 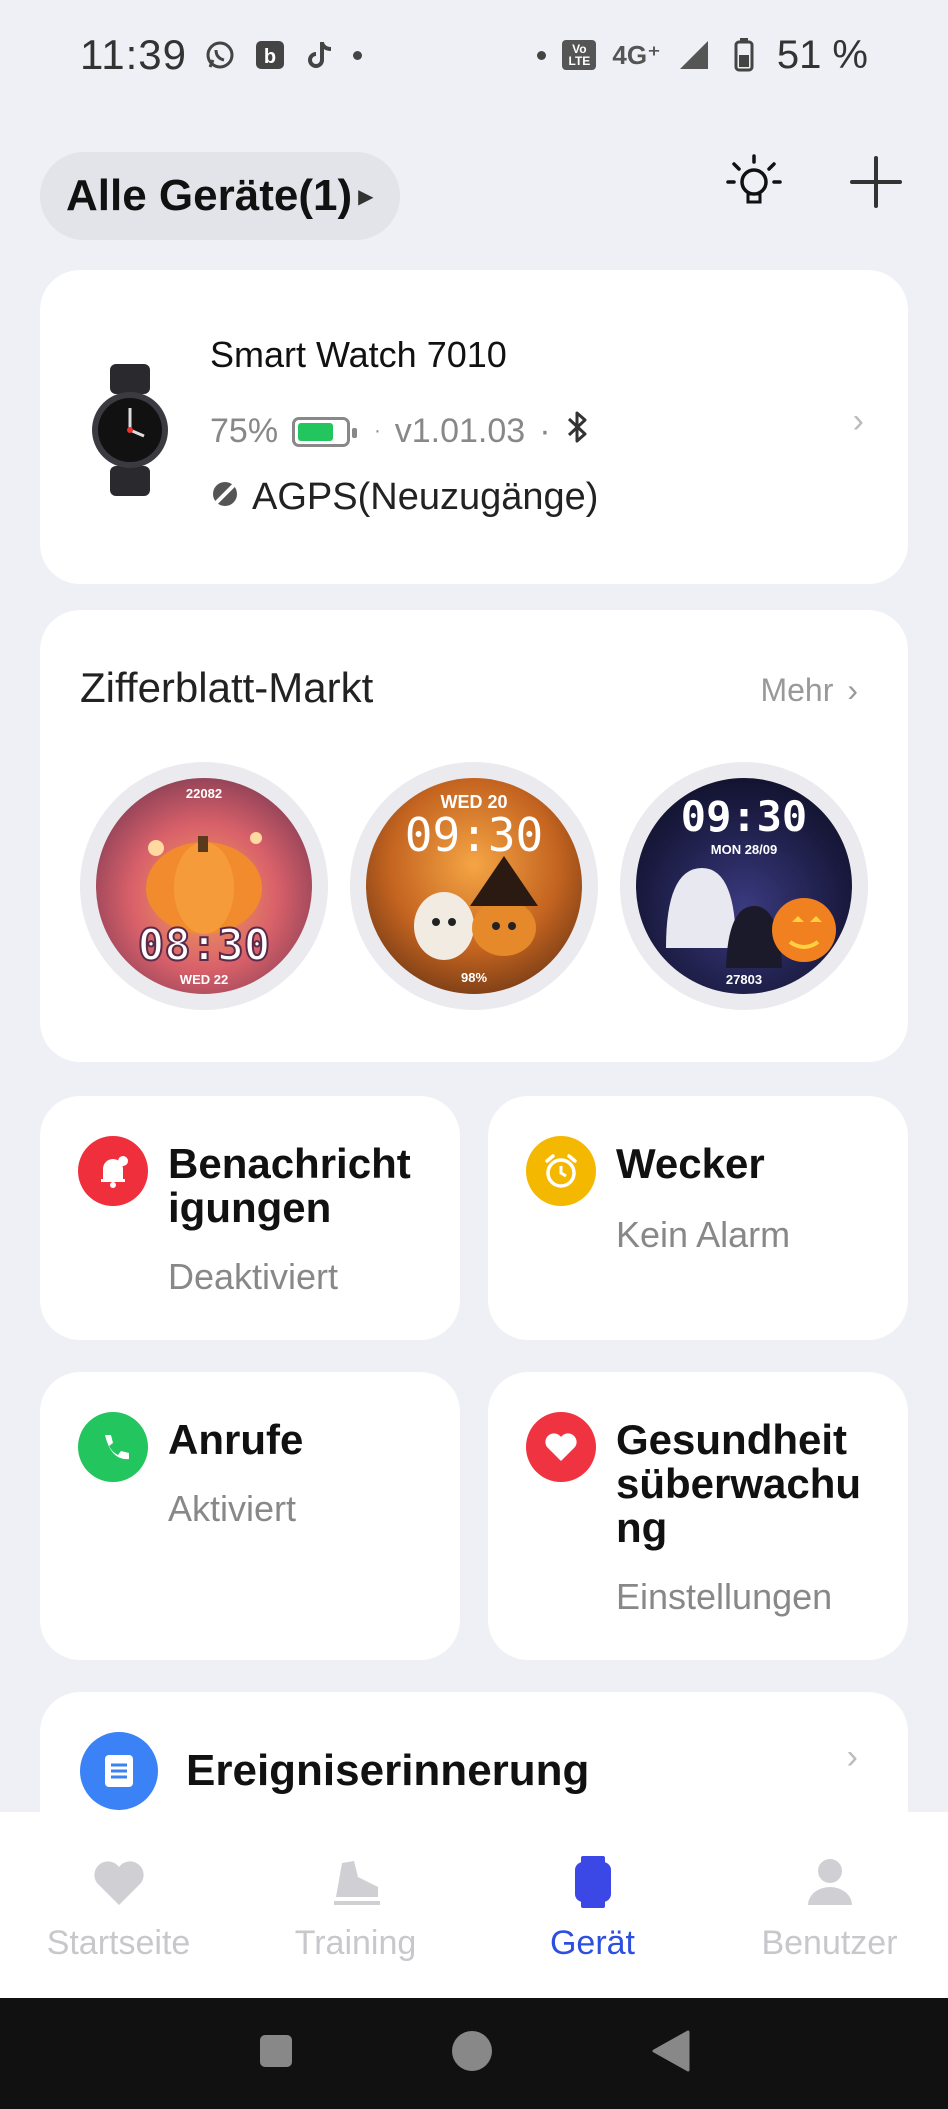 I want to click on watchface-3-time: 09:30, so click(x=744, y=816).